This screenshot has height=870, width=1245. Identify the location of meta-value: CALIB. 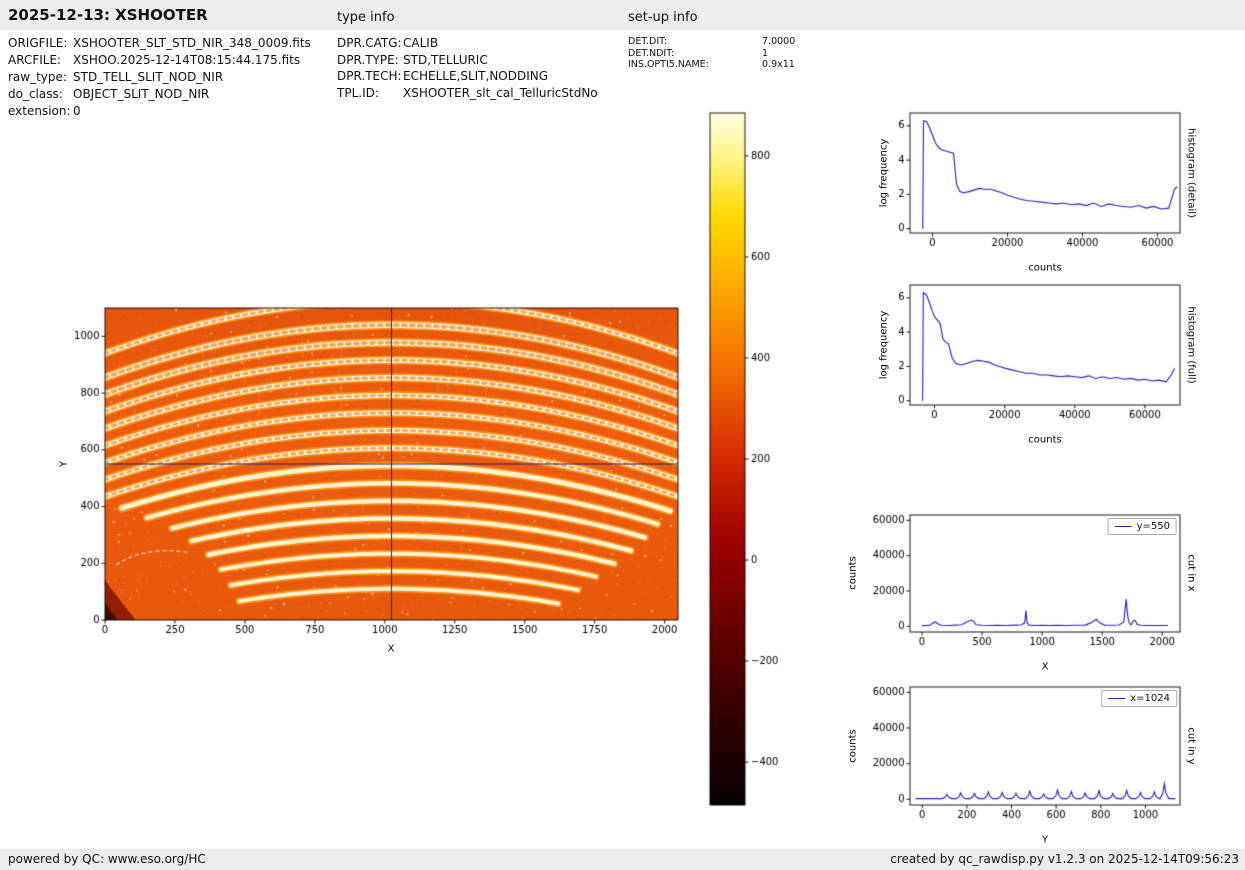
(421, 43).